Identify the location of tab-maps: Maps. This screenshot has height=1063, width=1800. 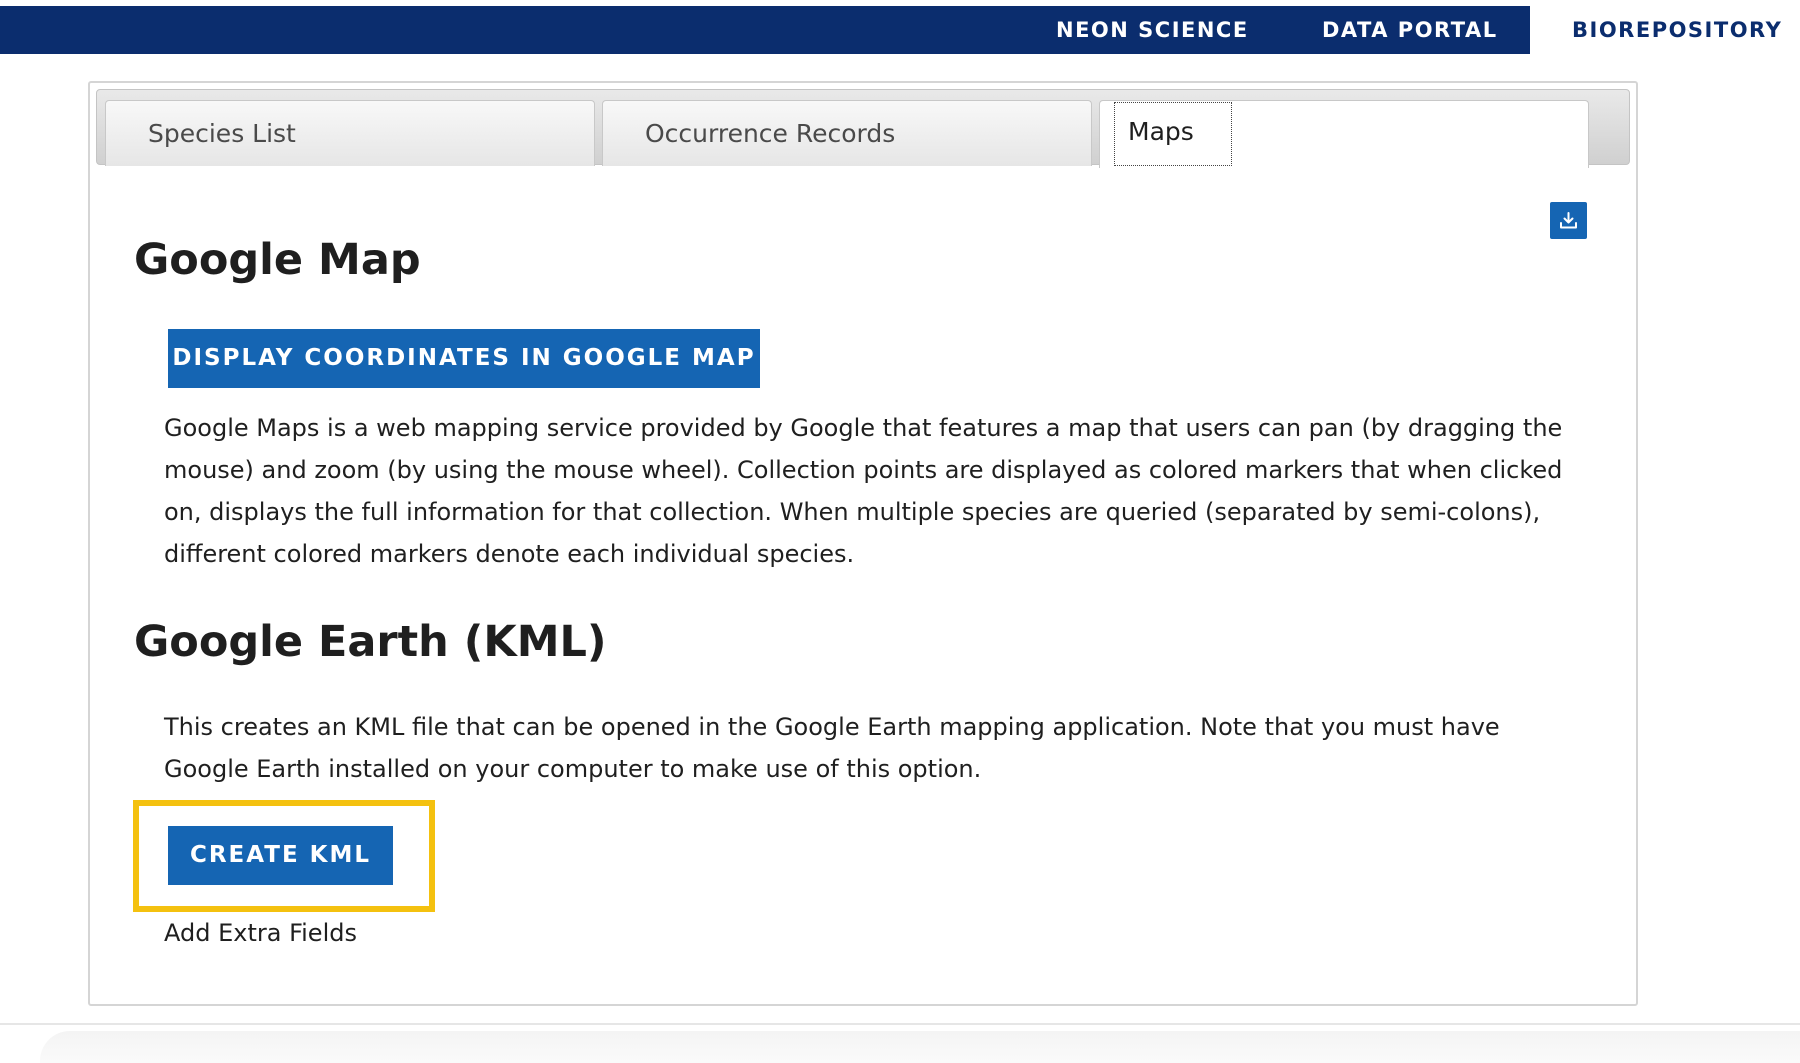
(1344, 134).